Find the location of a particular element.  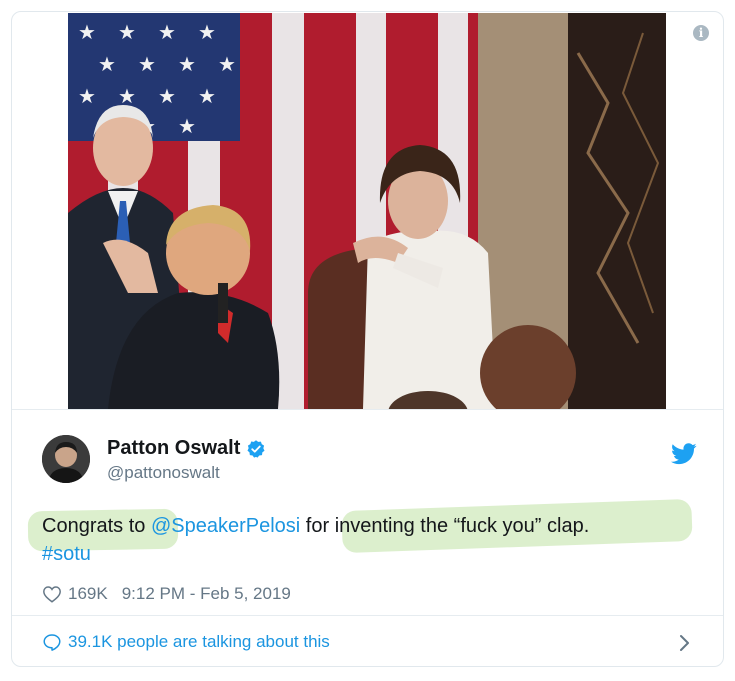

verified-badge-icon is located at coordinates (256, 448).